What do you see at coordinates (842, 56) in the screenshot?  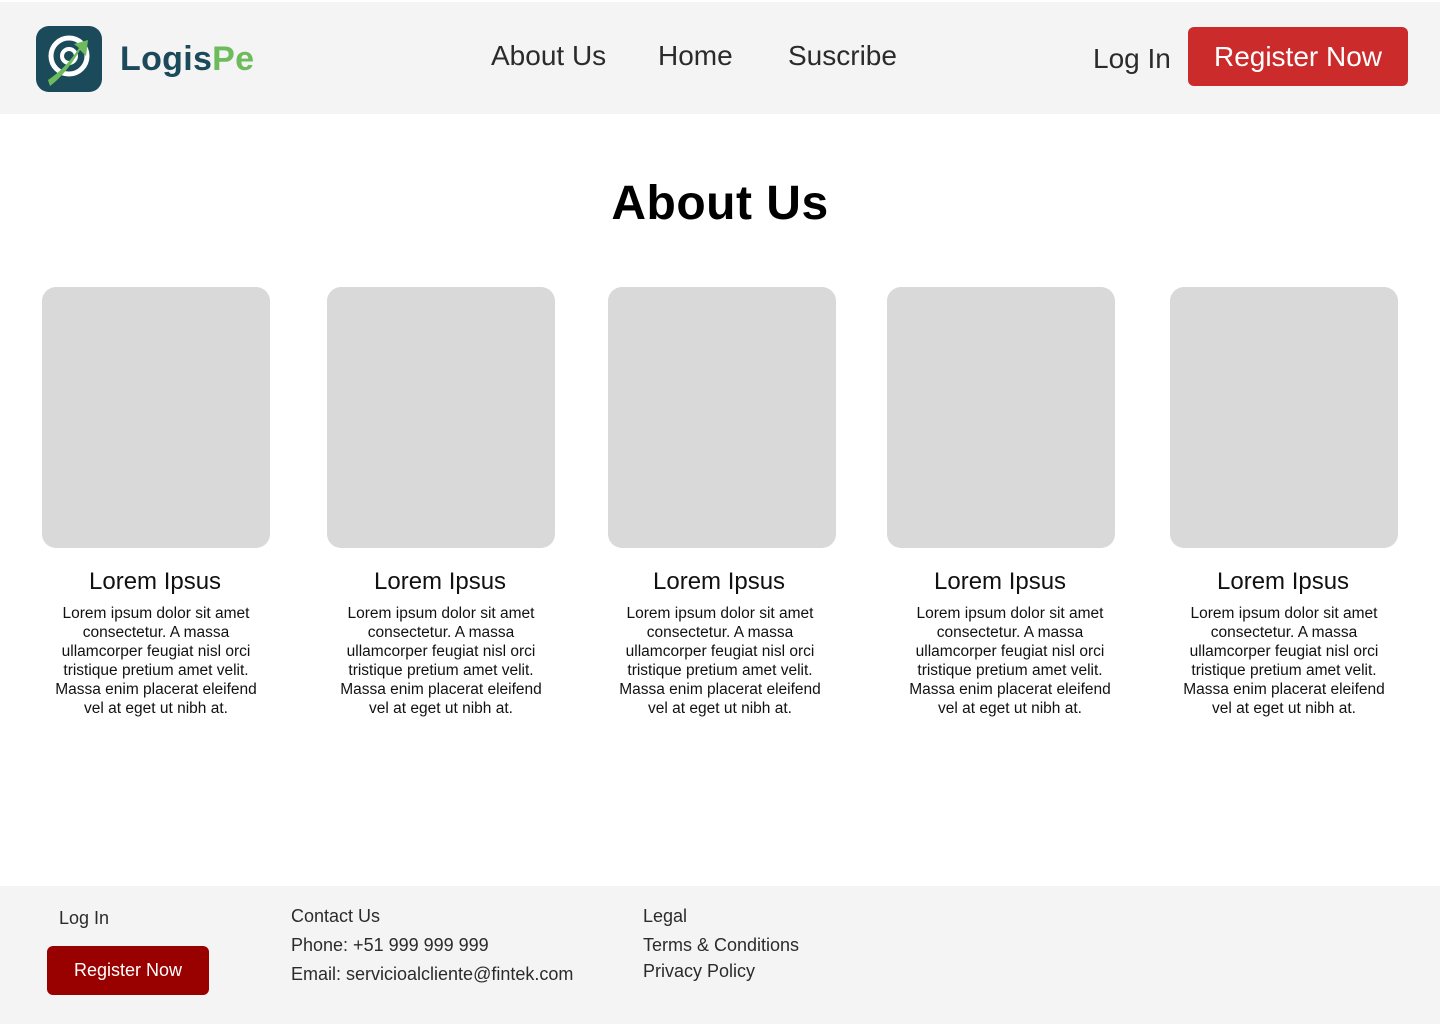 I see `nav-suscribe: Suscribe` at bounding box center [842, 56].